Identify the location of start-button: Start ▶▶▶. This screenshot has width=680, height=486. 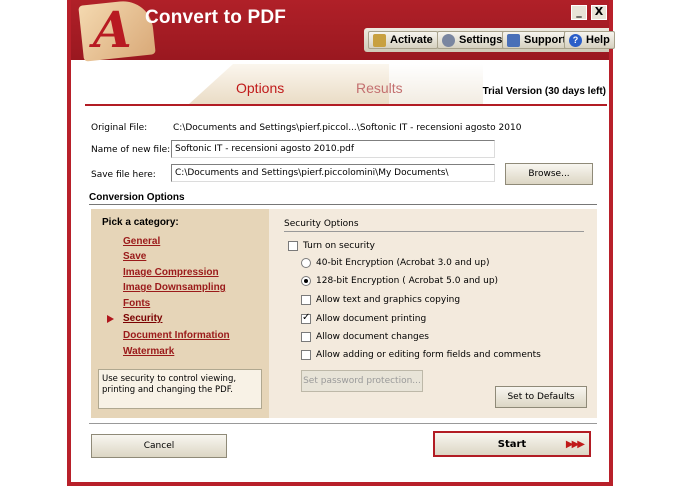
(512, 444).